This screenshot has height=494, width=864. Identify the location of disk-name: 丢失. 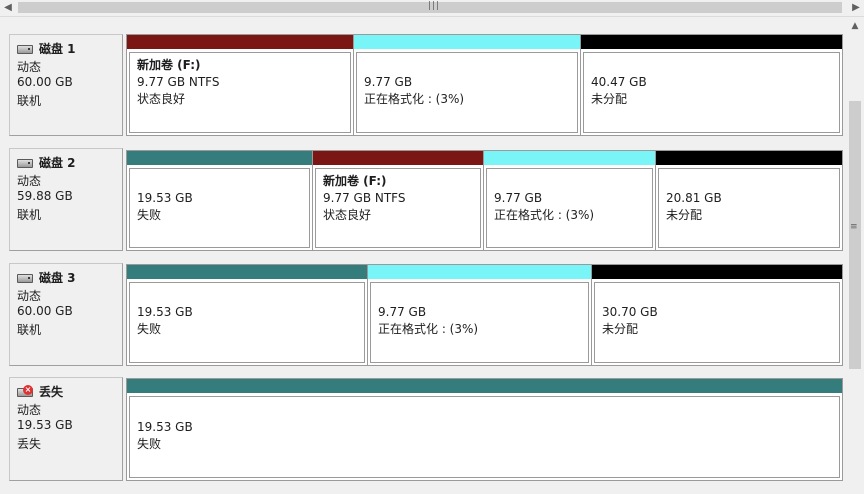
(51, 392).